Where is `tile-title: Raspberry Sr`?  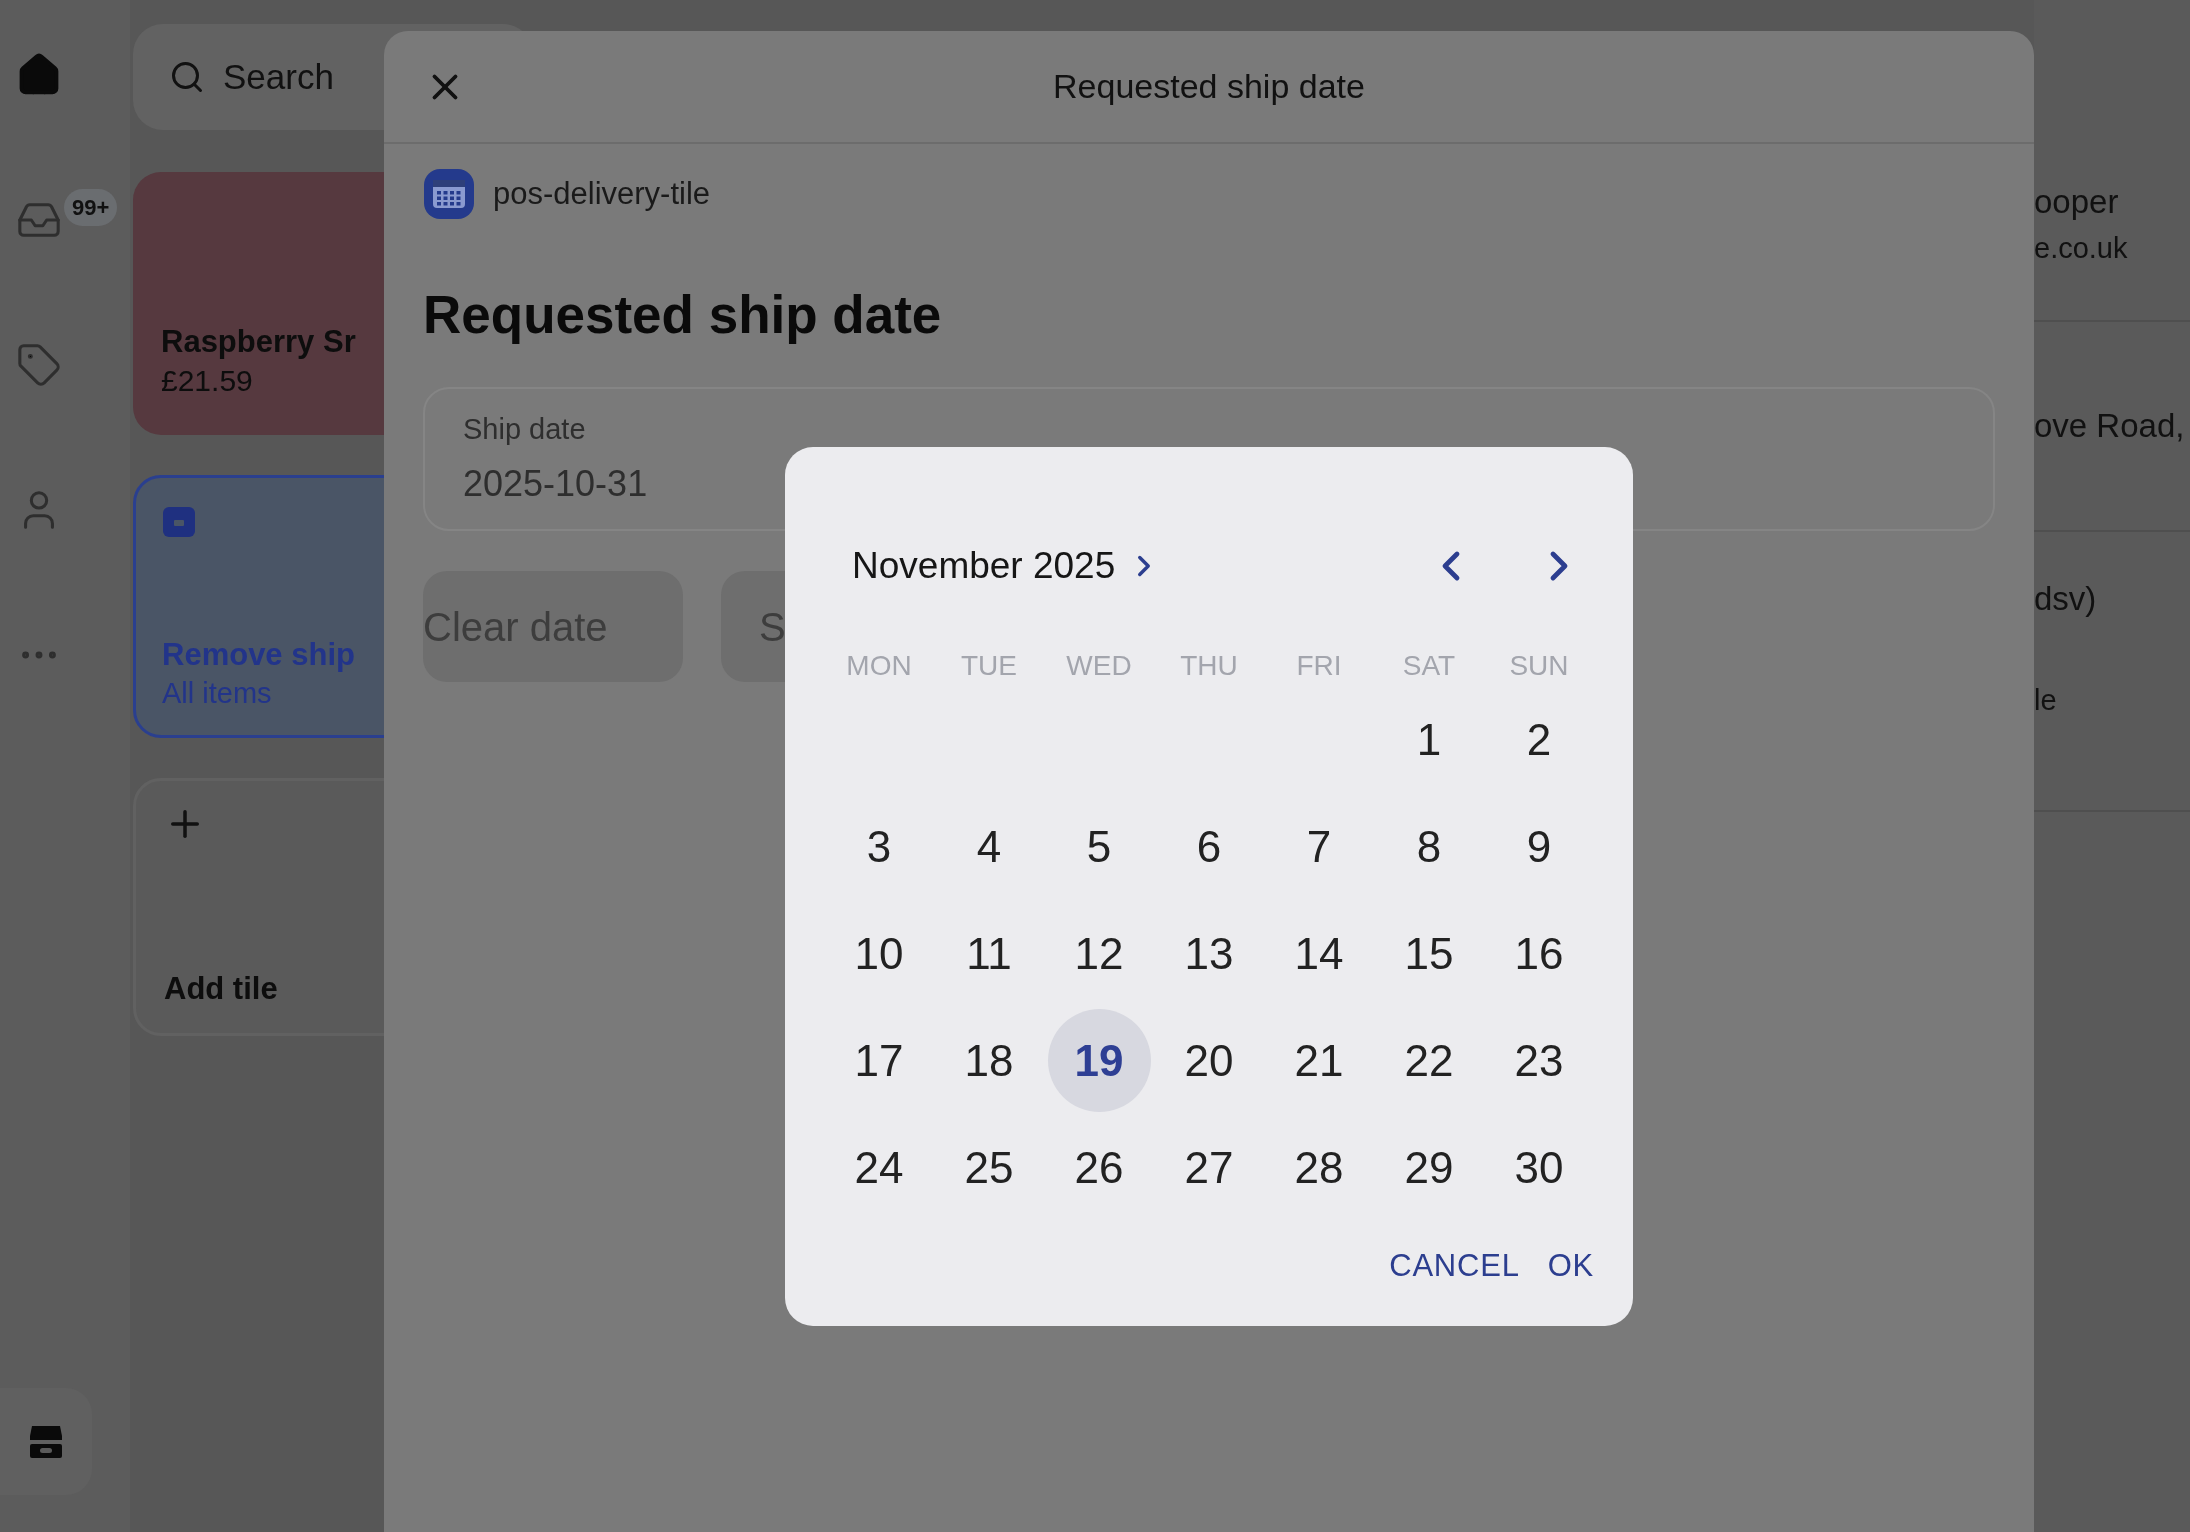
tile-title: Raspberry Sr is located at coordinates (258, 341).